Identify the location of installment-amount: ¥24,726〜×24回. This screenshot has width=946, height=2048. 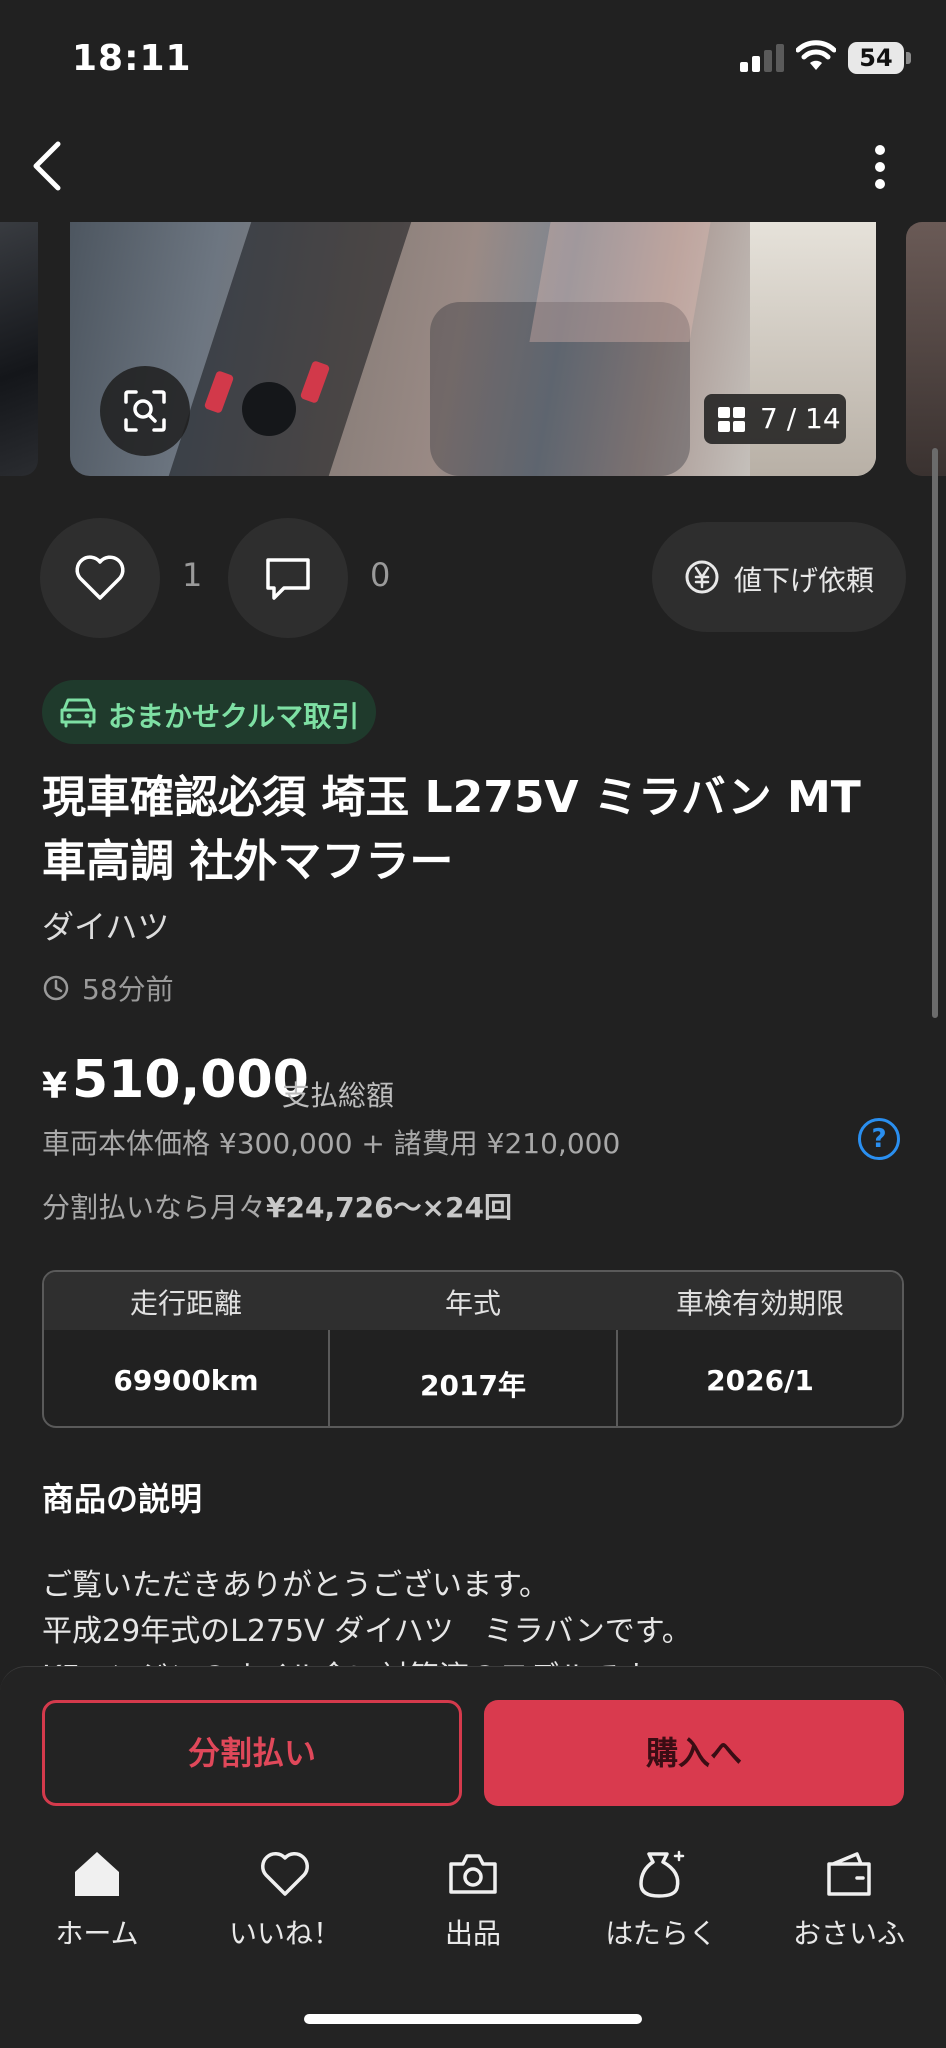
(389, 1207).